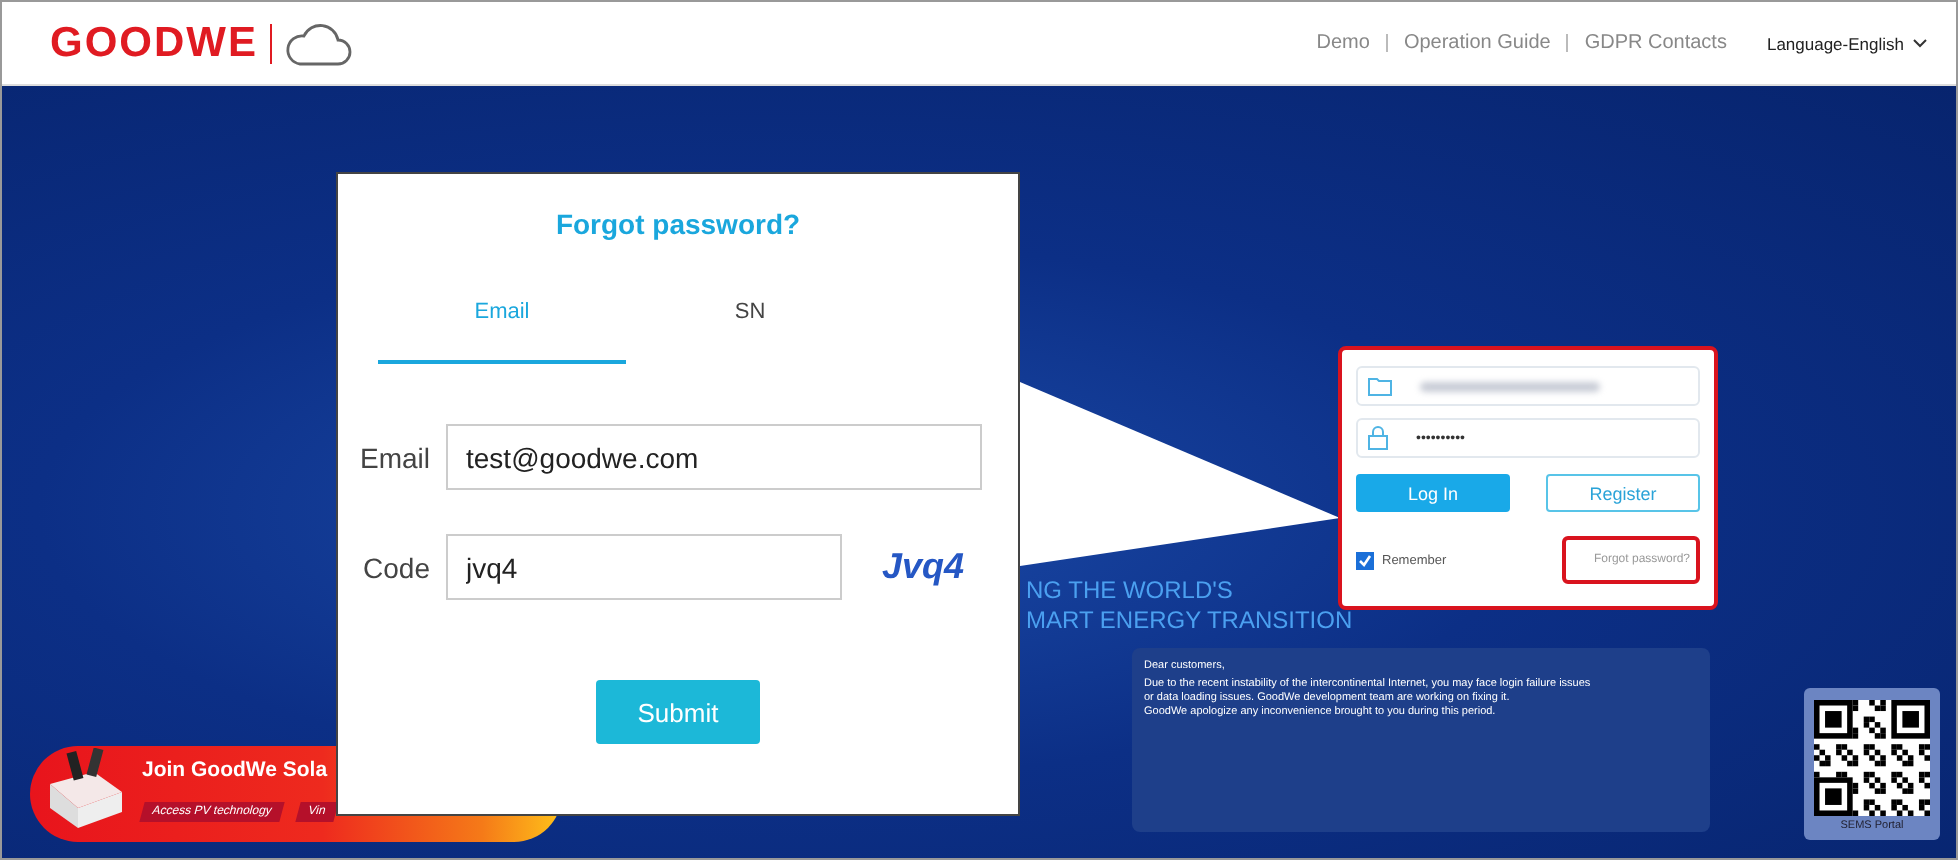  I want to click on nav-link: GDPR Contacts, so click(1654, 43).